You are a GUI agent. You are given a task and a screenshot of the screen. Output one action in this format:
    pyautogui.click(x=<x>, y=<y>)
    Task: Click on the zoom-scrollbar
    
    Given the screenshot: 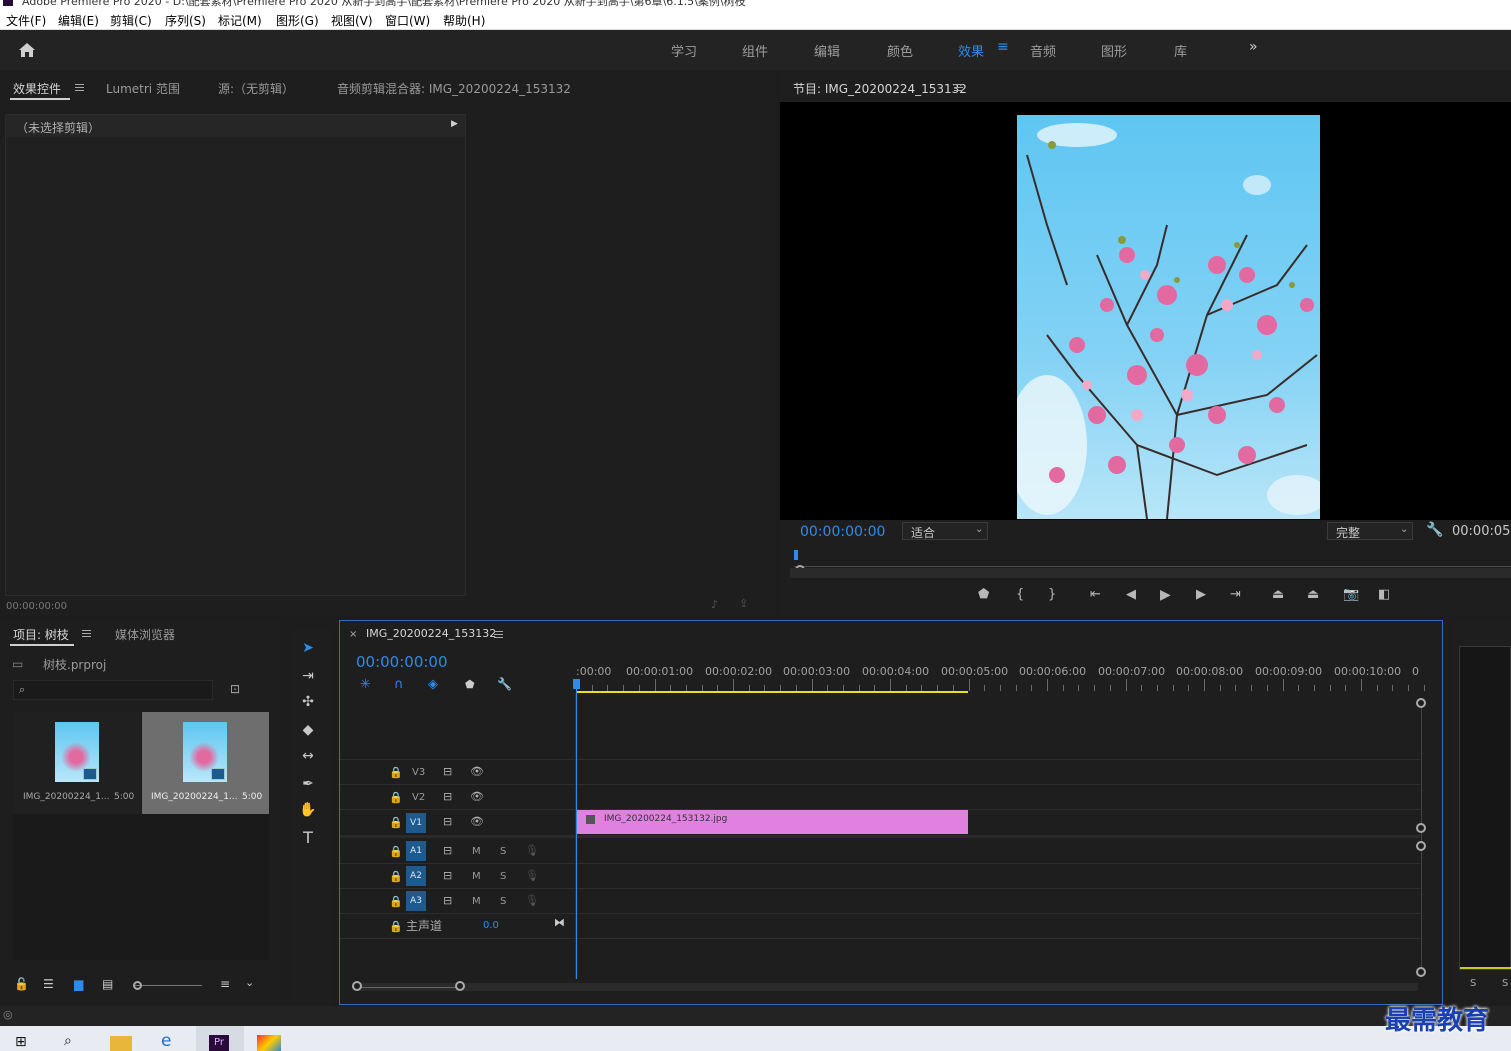 What is the action you would take?
    pyautogui.click(x=1150, y=573)
    